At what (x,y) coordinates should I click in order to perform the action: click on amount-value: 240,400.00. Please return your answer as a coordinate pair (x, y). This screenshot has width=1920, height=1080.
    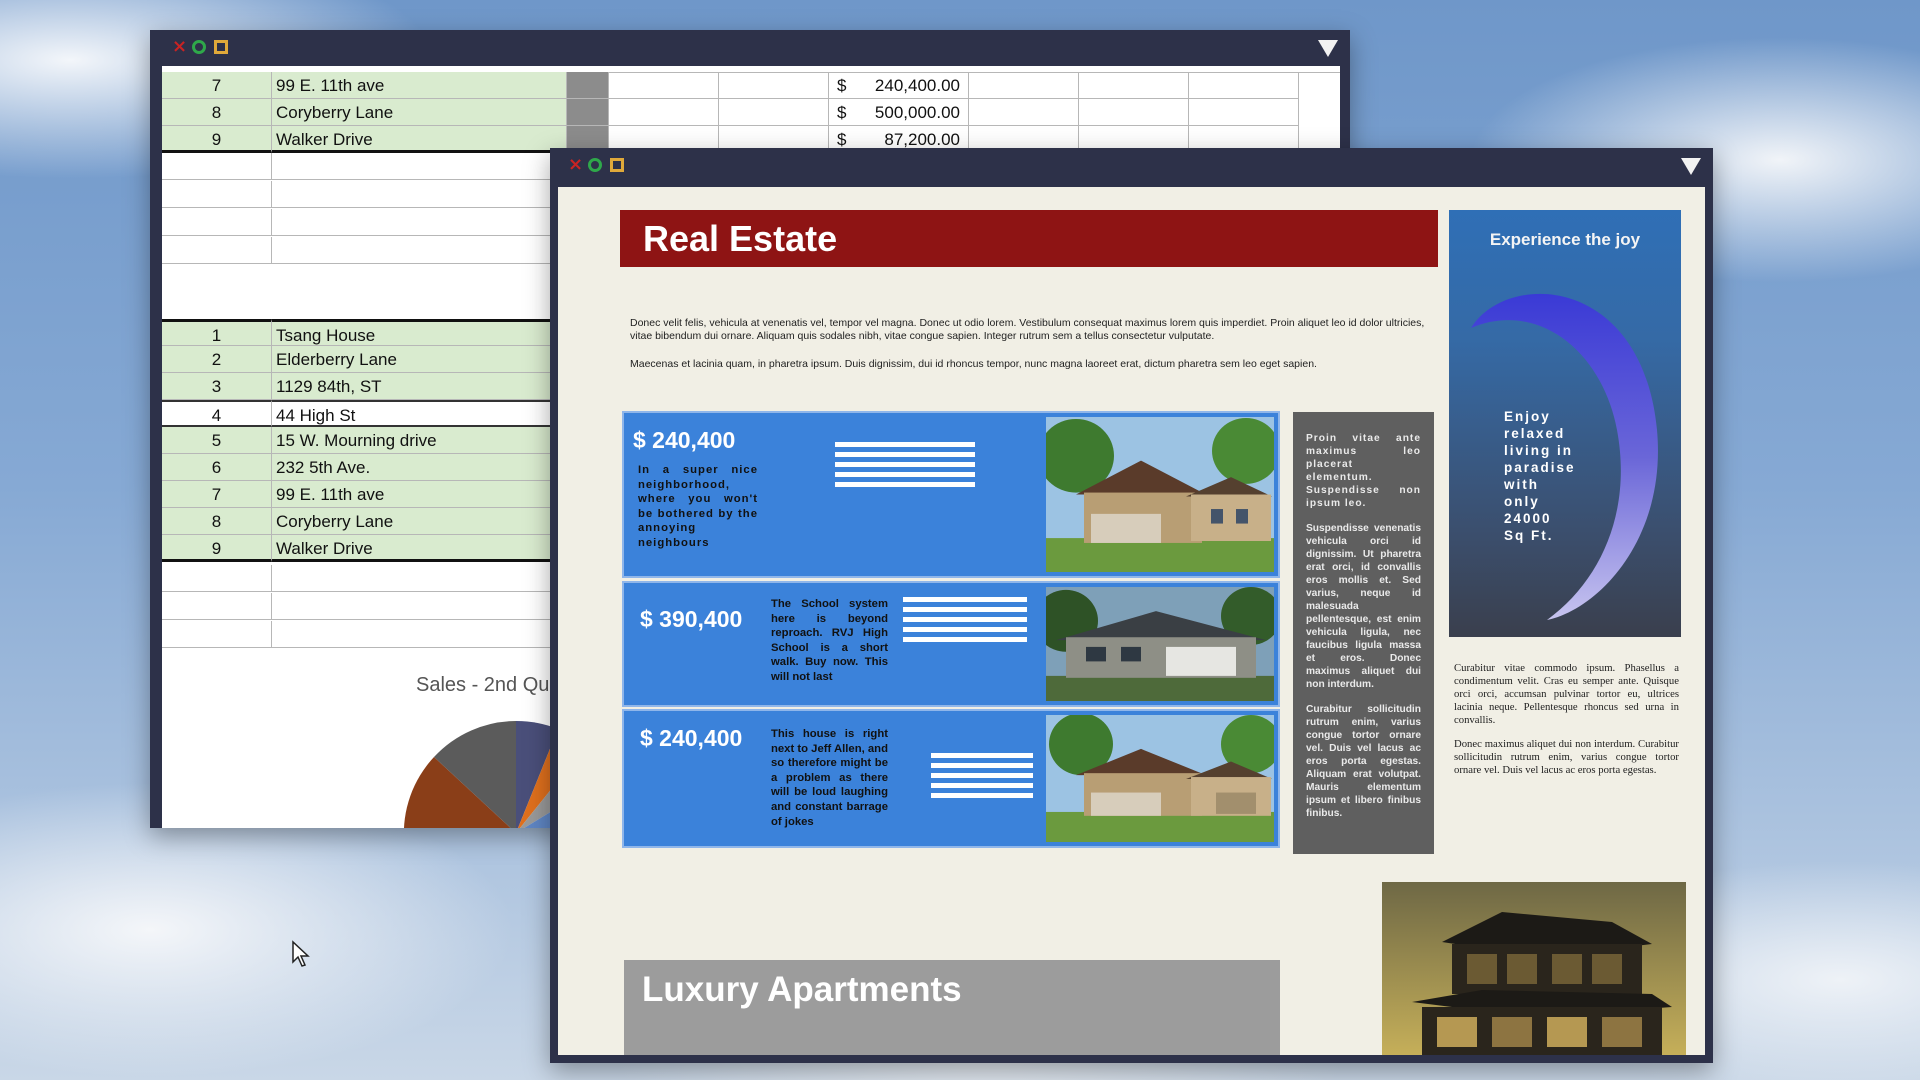
    Looking at the image, I should click on (917, 85).